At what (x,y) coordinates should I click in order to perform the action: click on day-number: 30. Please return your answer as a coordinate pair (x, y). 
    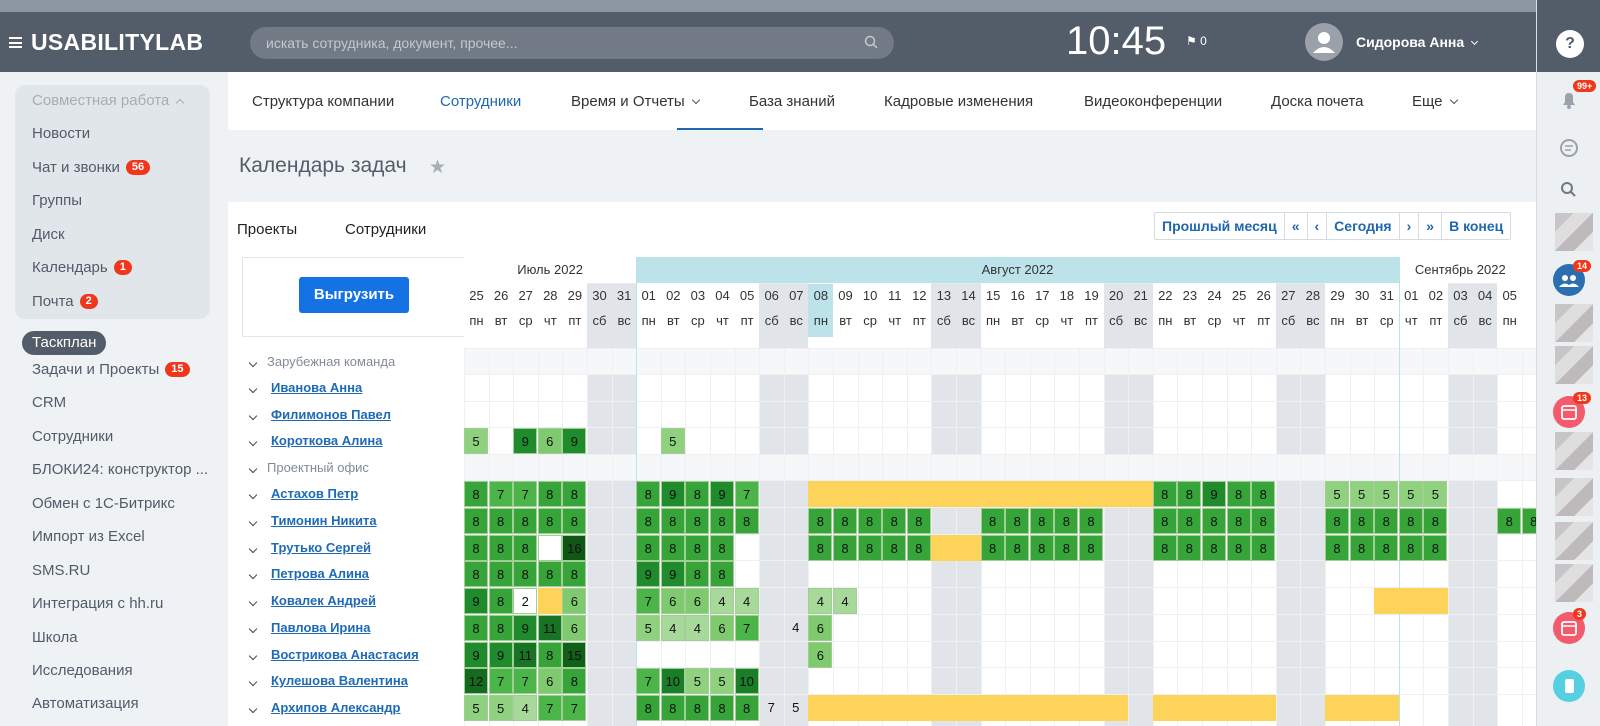
    Looking at the image, I should click on (1362, 295).